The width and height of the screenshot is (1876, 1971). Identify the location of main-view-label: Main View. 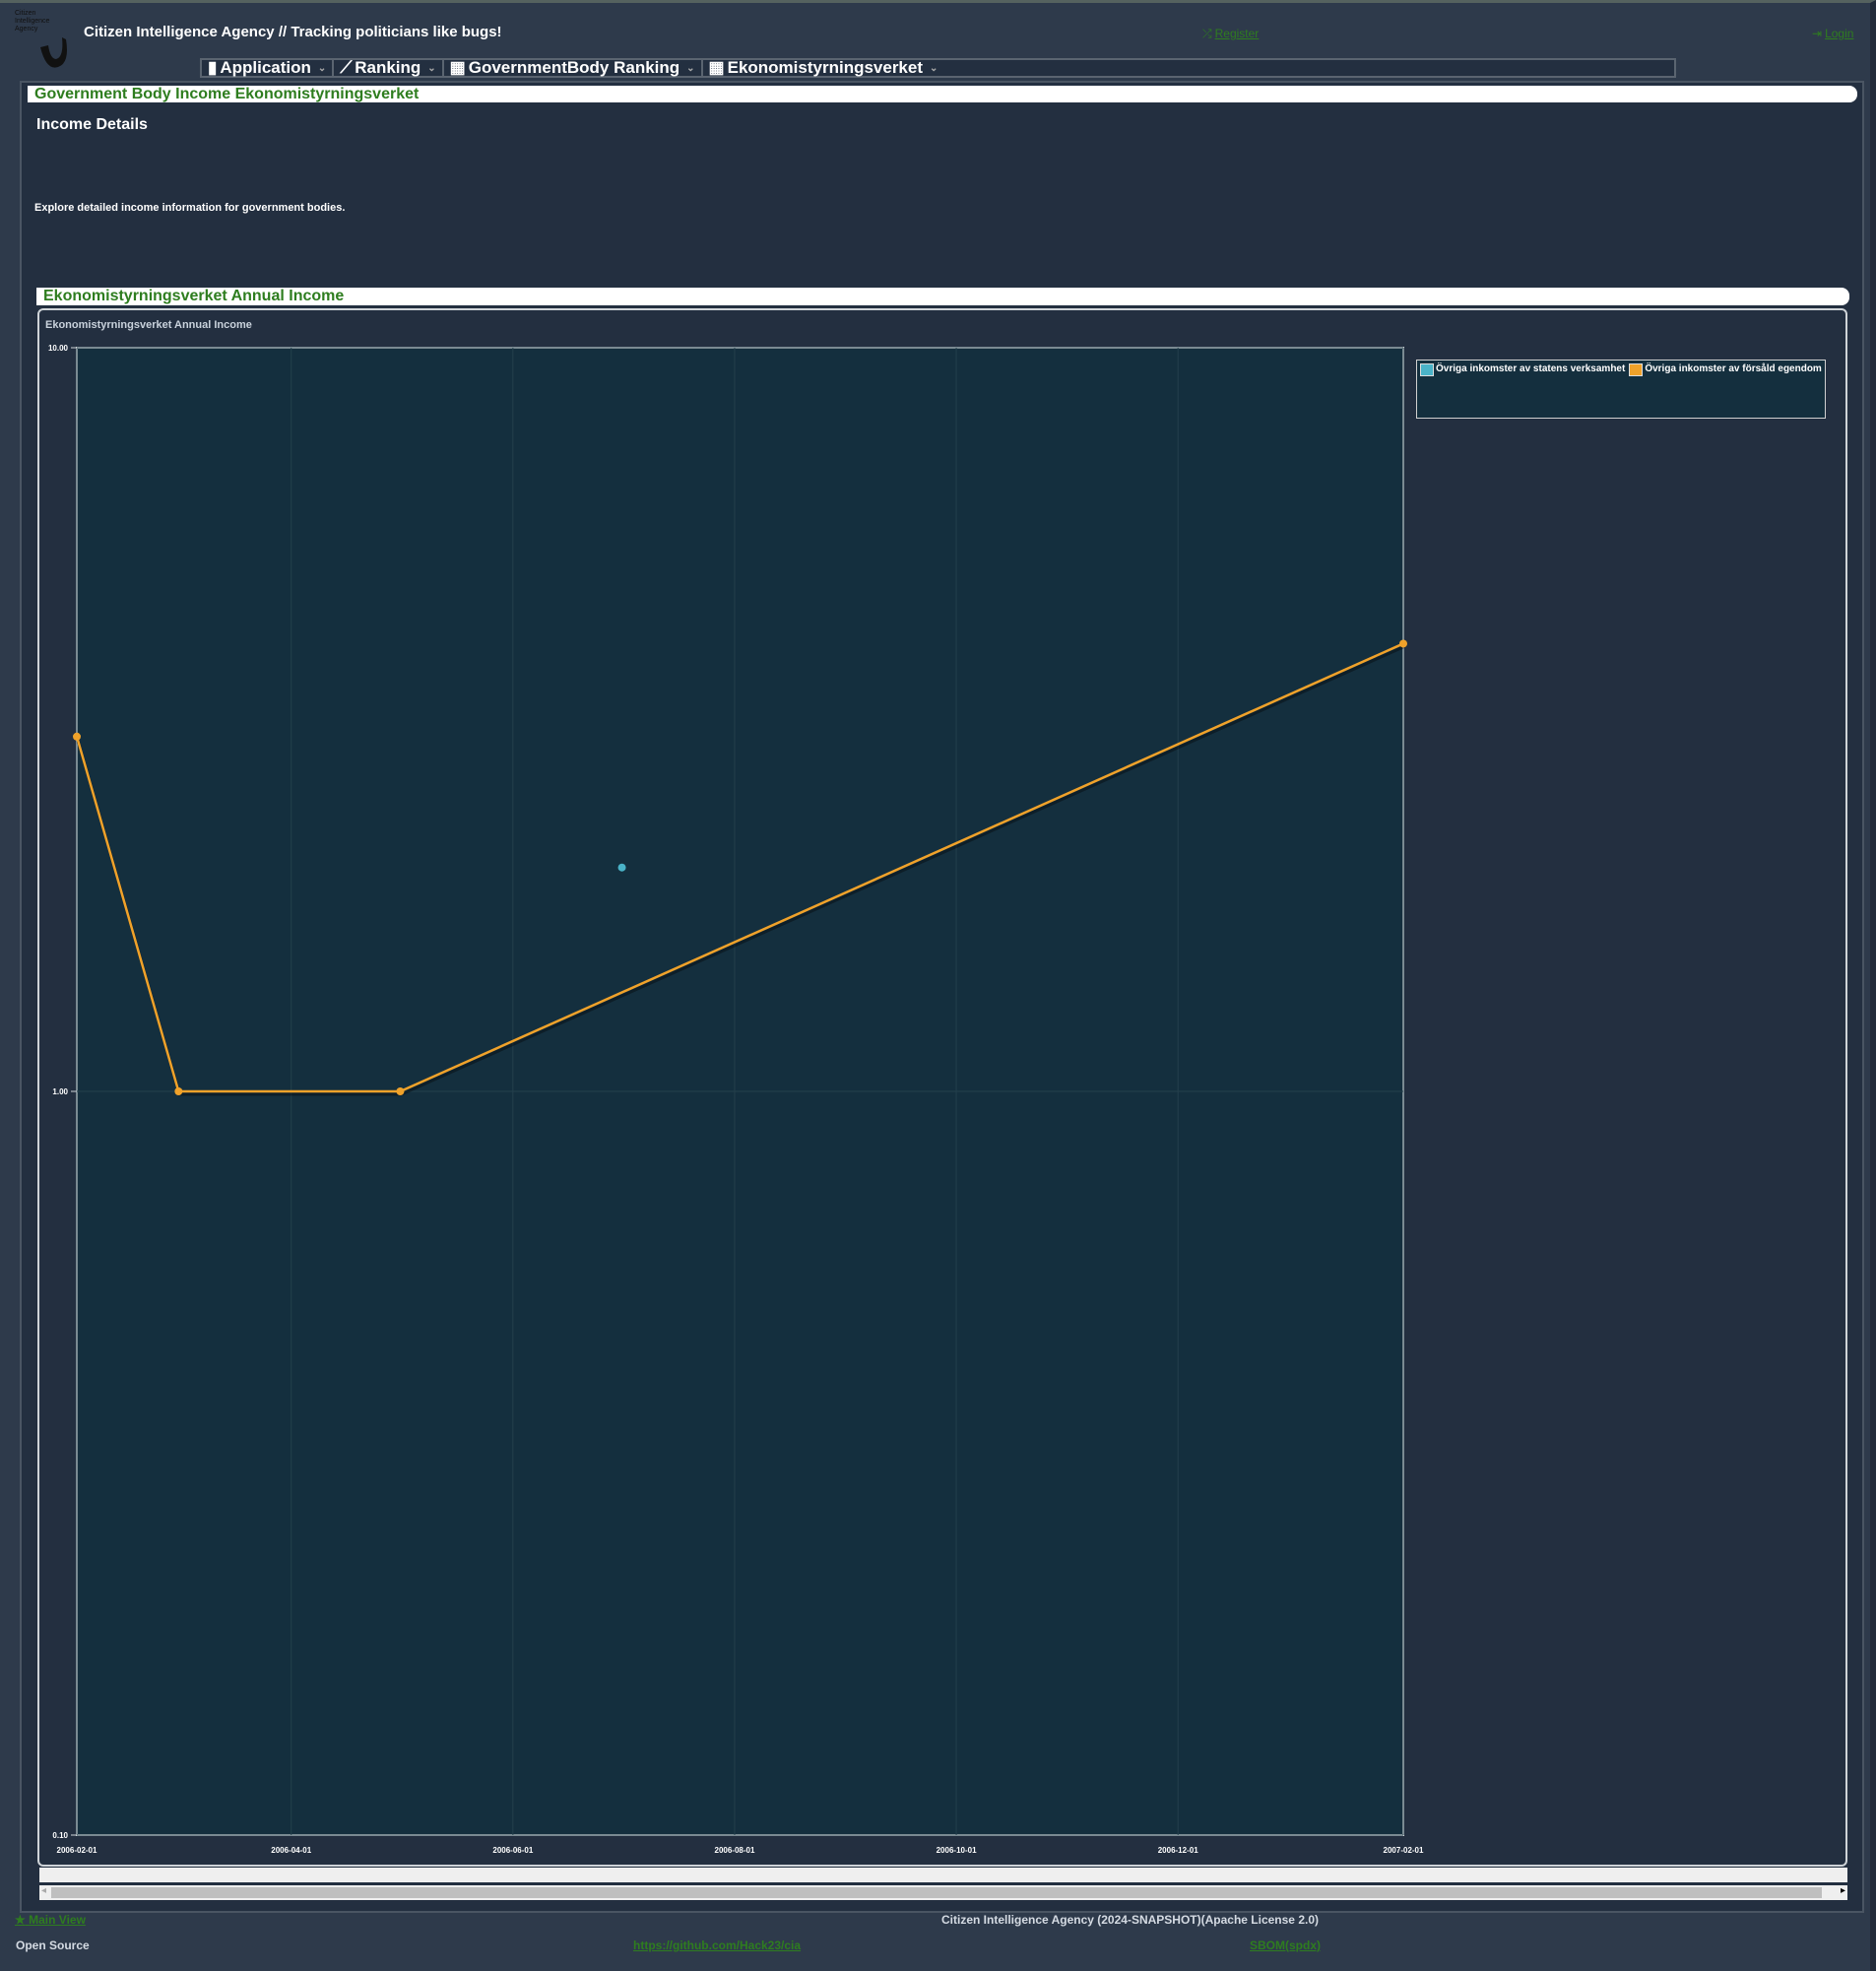
(58, 1920).